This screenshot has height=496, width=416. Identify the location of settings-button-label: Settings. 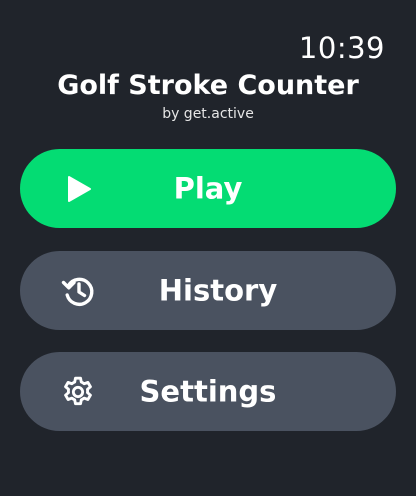
(208, 391).